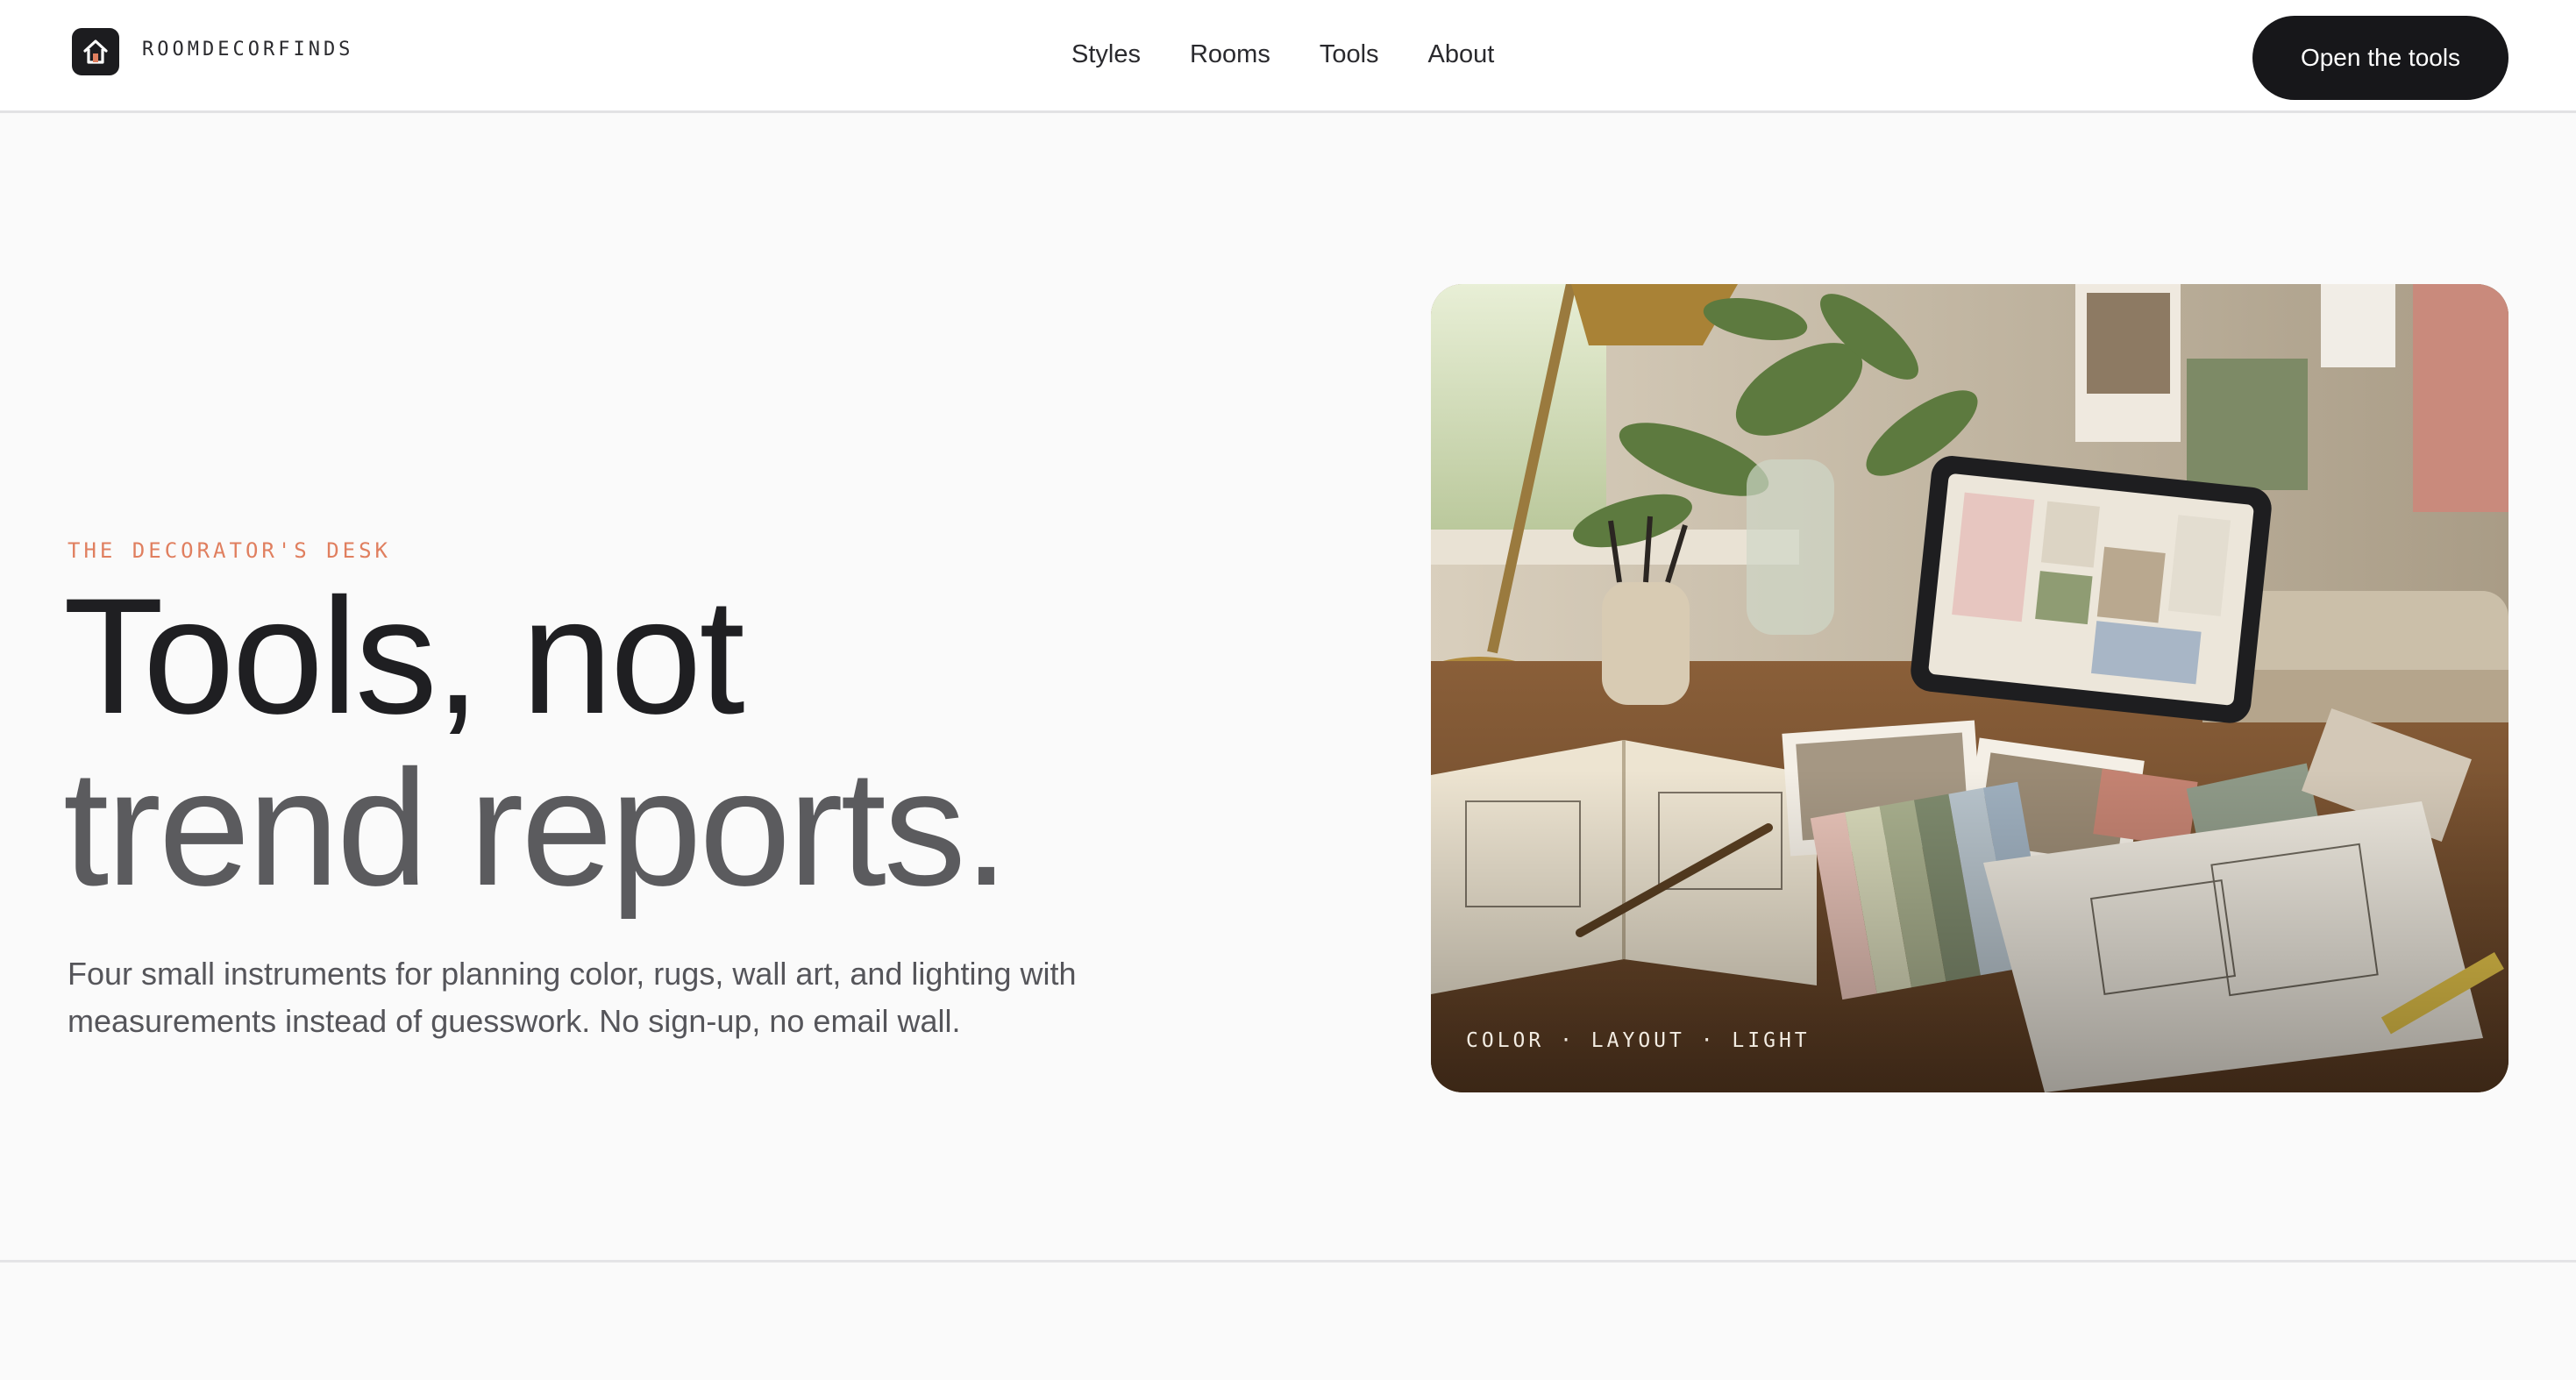 This screenshot has width=2576, height=1380. I want to click on home-logo-icon, so click(95, 51).